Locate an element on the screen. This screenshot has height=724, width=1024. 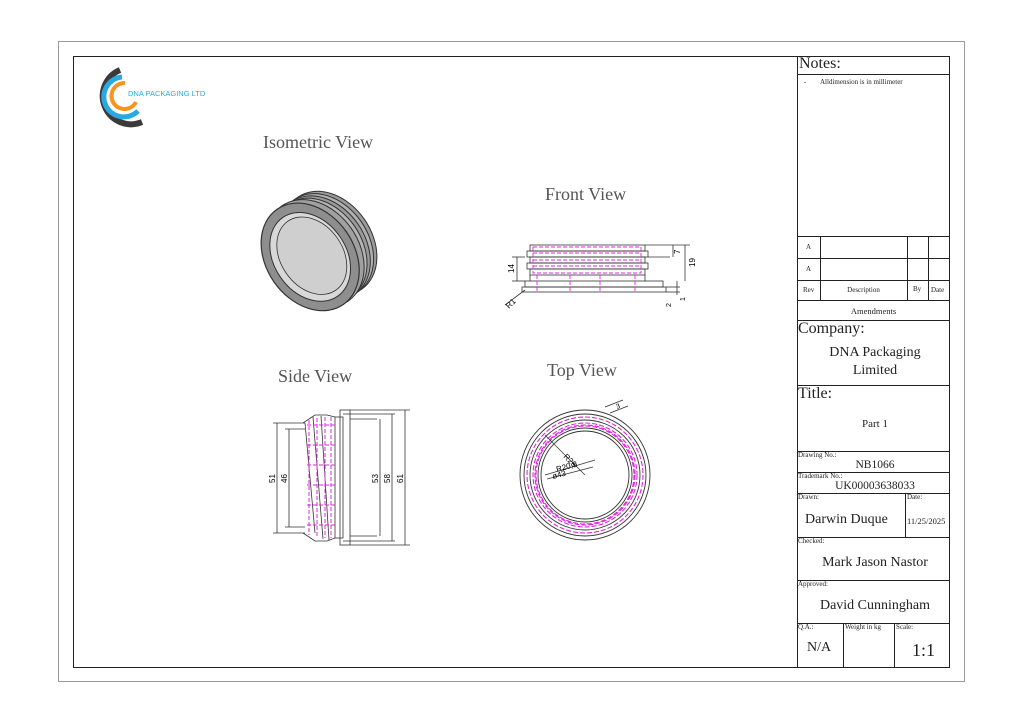
company-name-line-1: DNA Packaging is located at coordinates (875, 352).